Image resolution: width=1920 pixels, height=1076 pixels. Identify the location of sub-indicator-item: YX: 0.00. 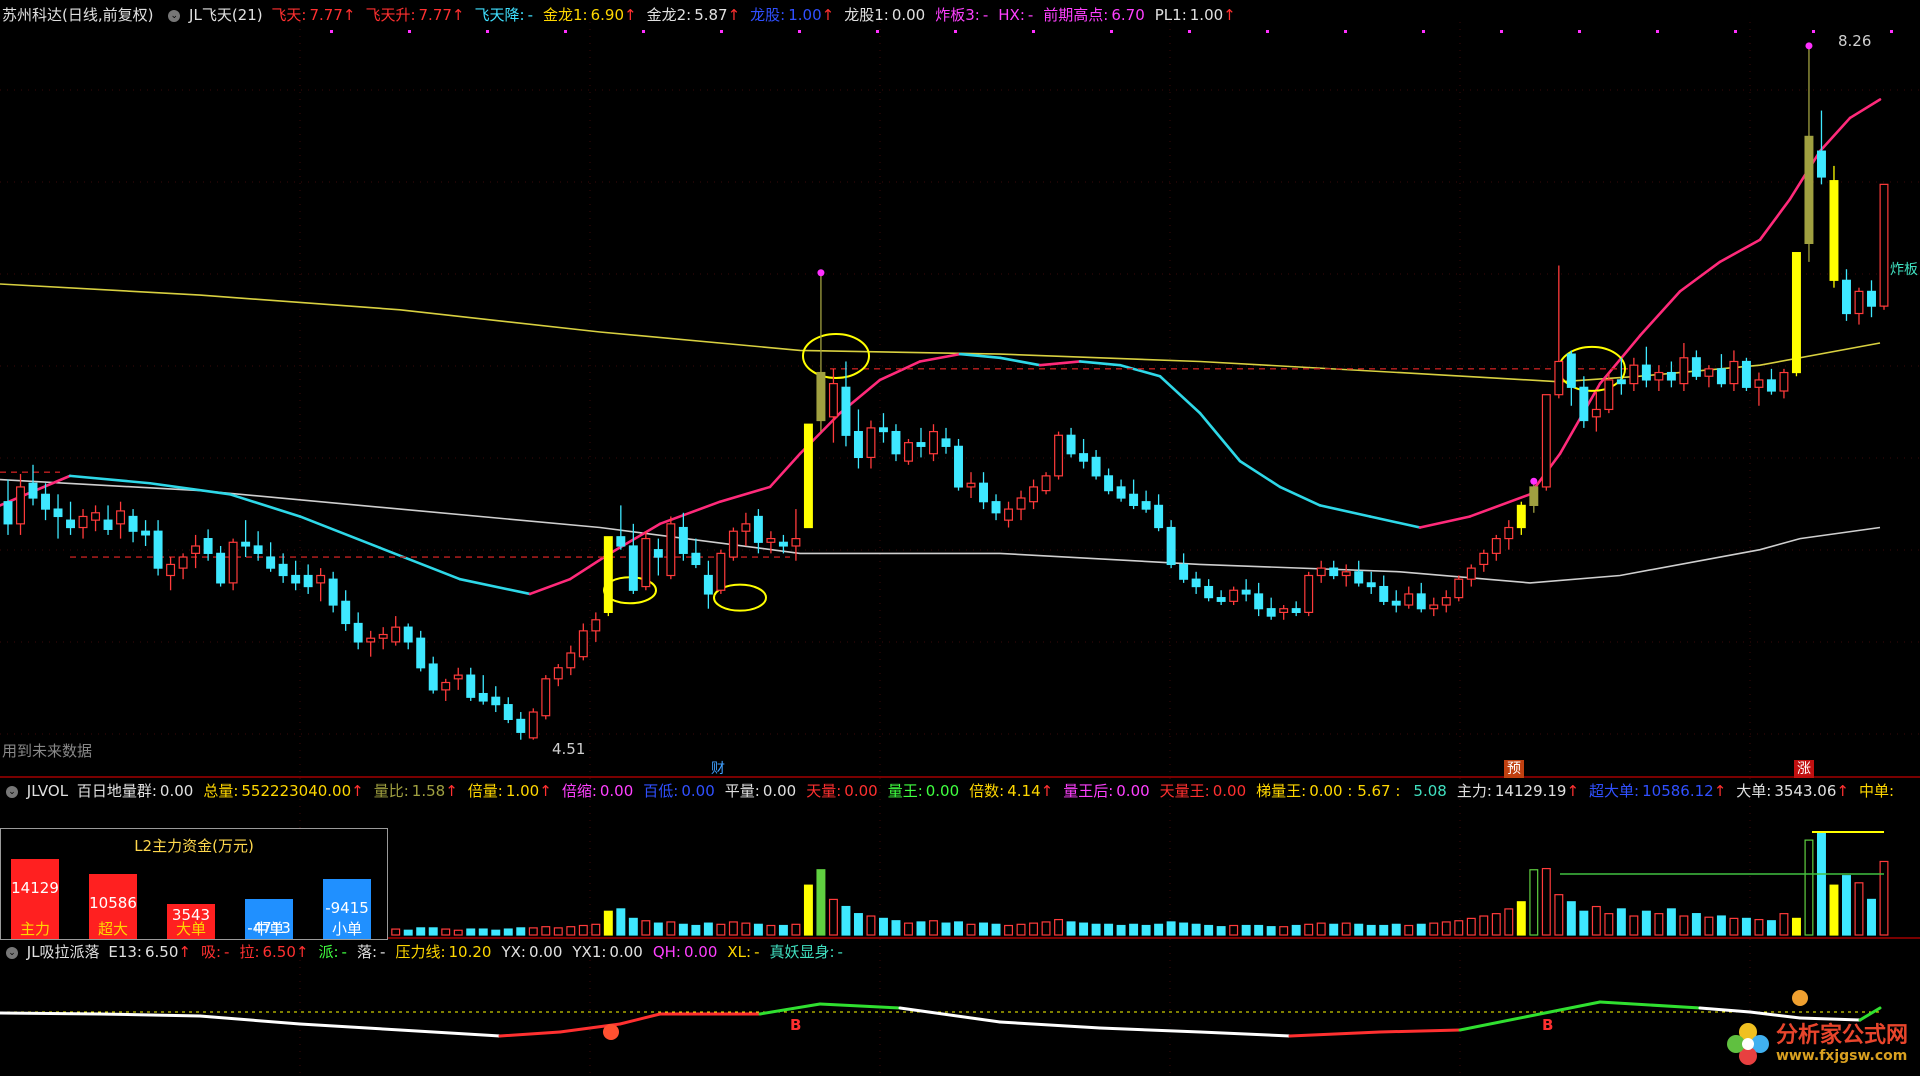
(531, 952).